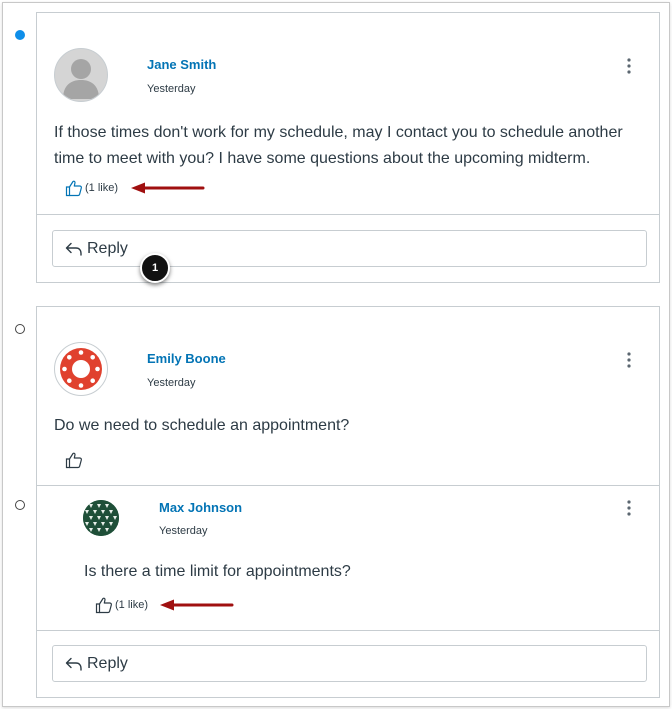 The height and width of the screenshot is (709, 672). I want to click on unread-indicator, so click(20, 35).